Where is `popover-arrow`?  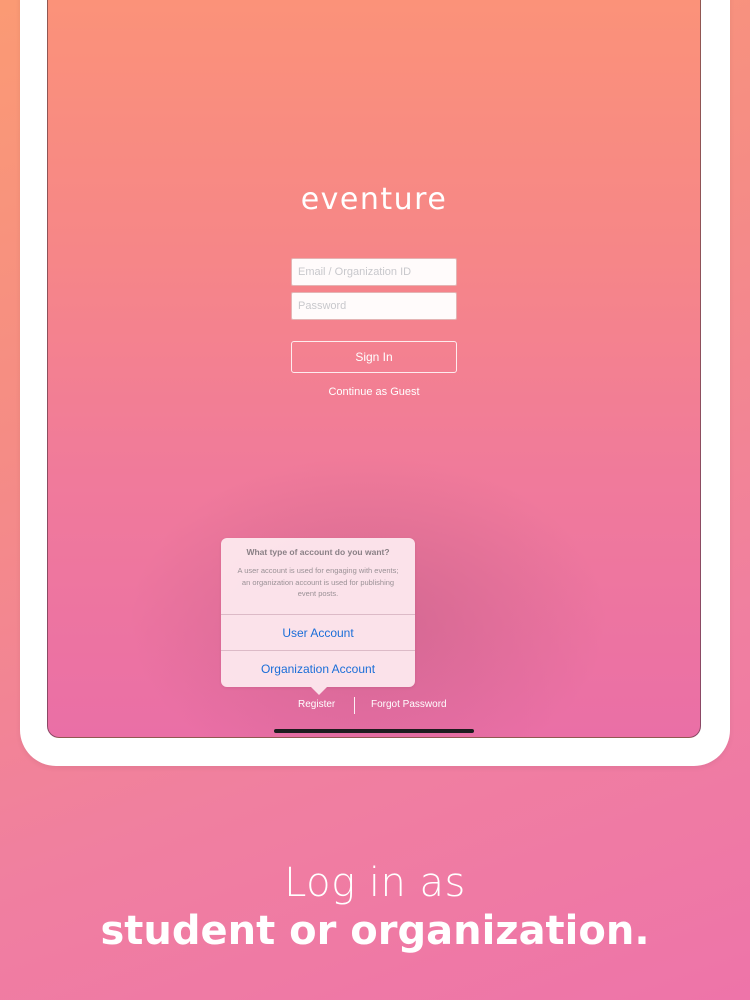 popover-arrow is located at coordinates (319, 691).